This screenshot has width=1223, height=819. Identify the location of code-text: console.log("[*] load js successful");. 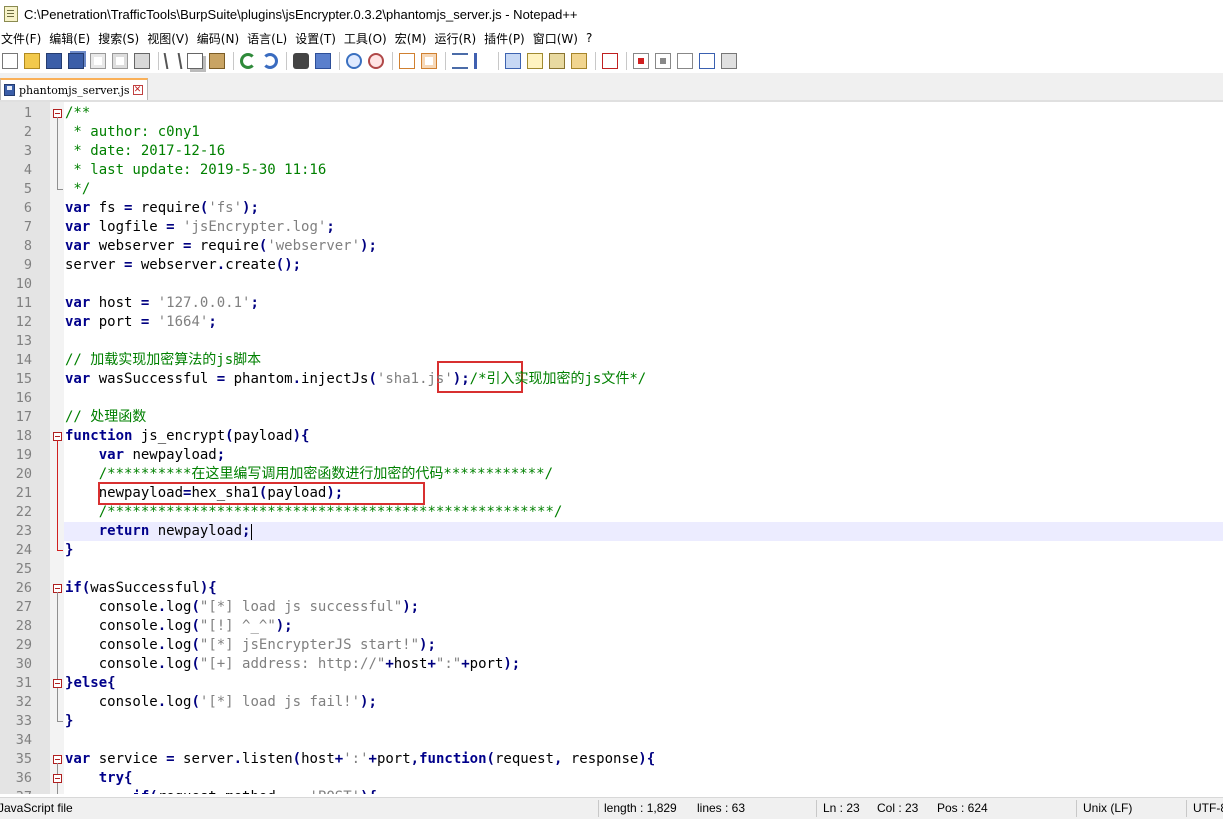
(242, 607).